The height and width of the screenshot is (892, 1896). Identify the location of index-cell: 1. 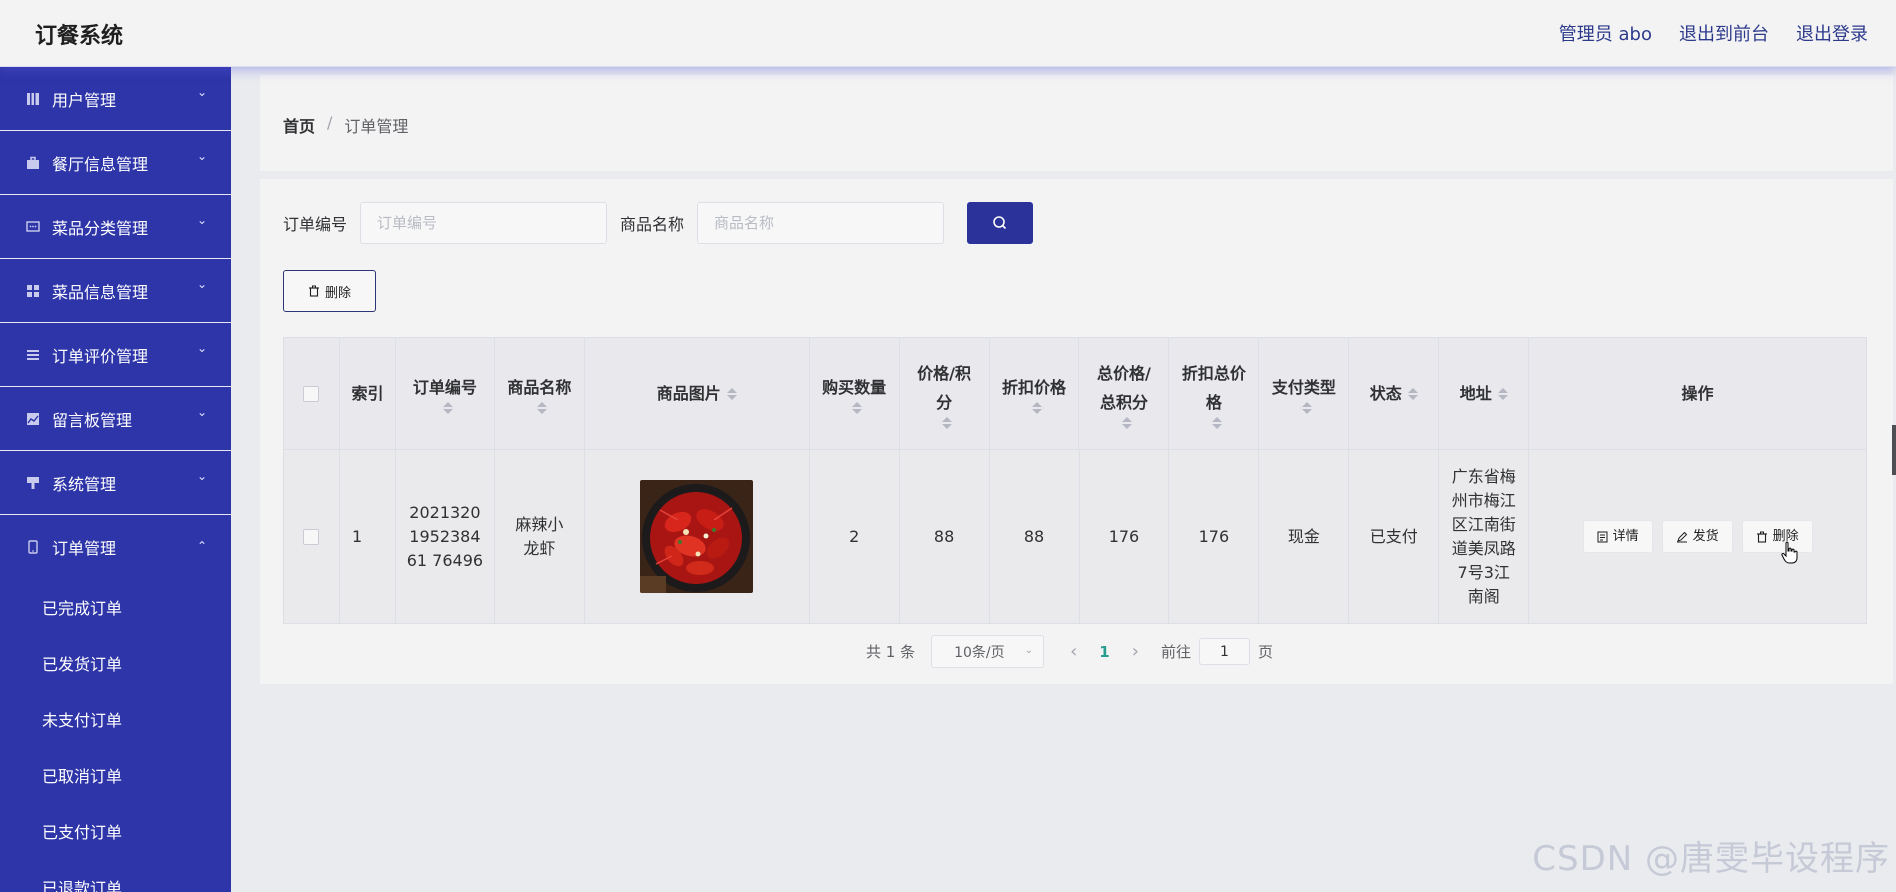
(368, 536).